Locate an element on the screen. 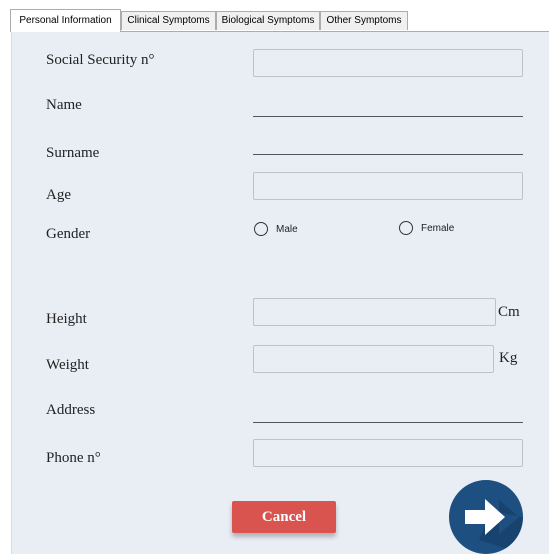 Image resolution: width=549 pixels, height=554 pixels. phone-input is located at coordinates (388, 453).